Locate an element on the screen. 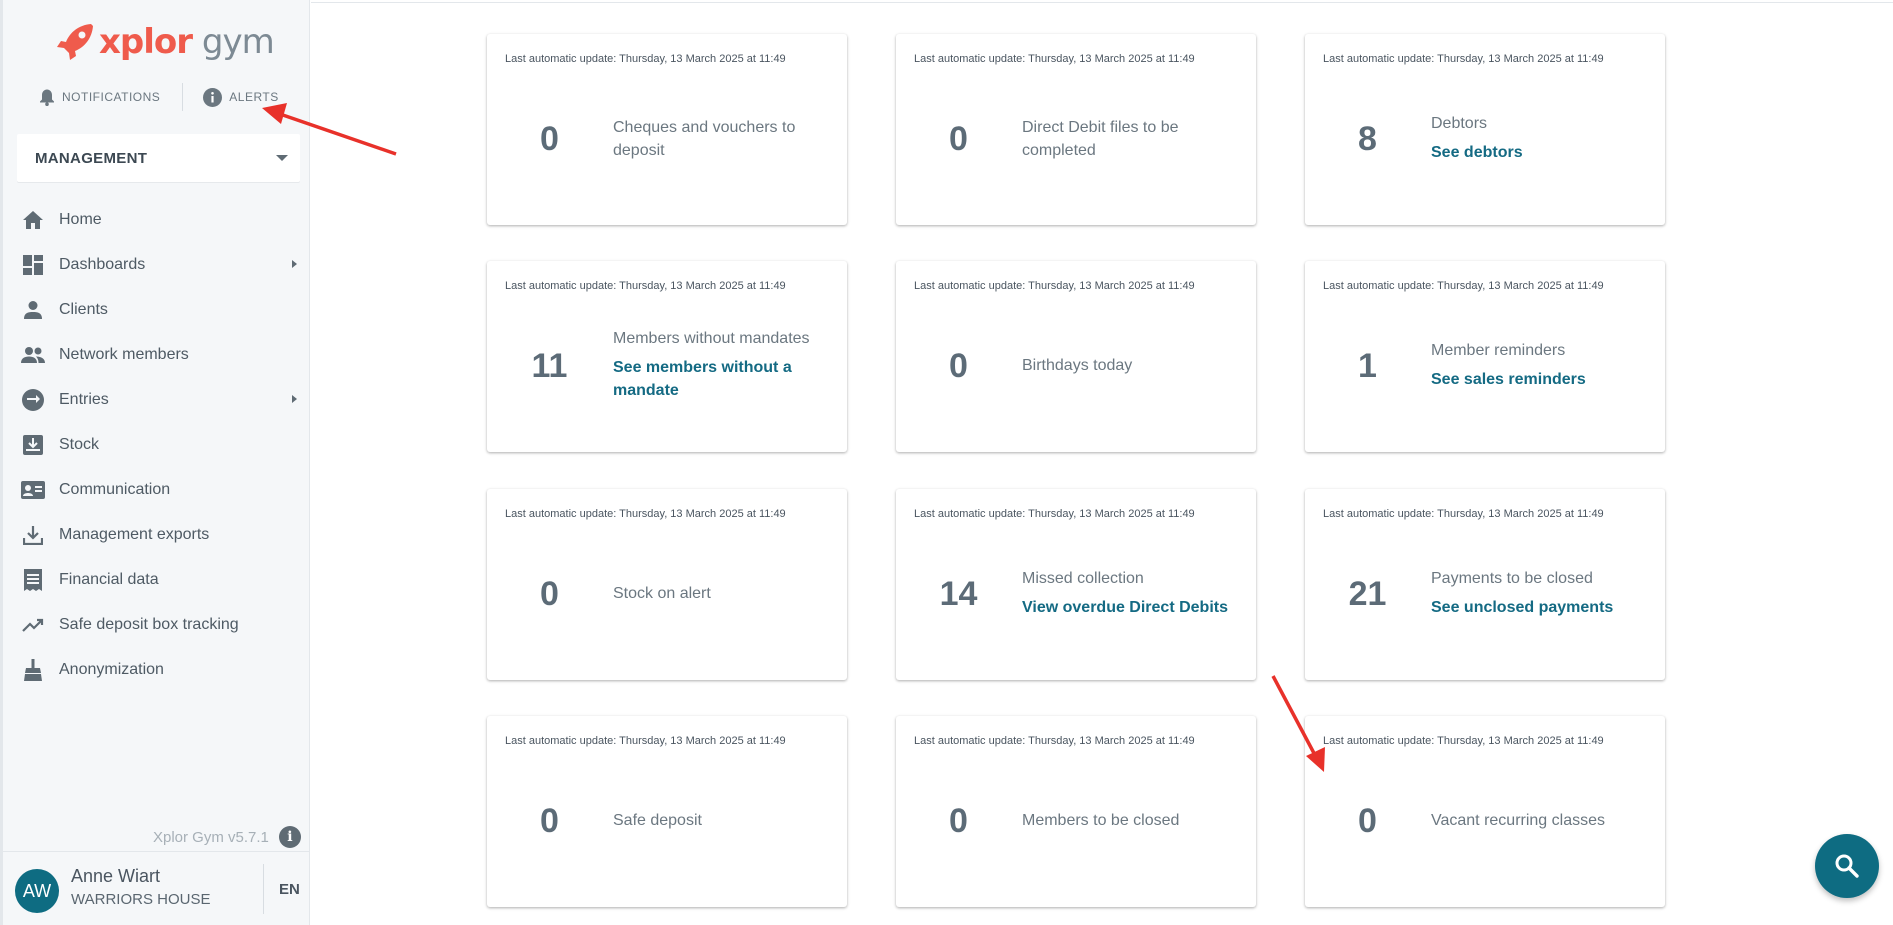 Image resolution: width=1893 pixels, height=925 pixels. card-label: Member reminders is located at coordinates (1498, 350).